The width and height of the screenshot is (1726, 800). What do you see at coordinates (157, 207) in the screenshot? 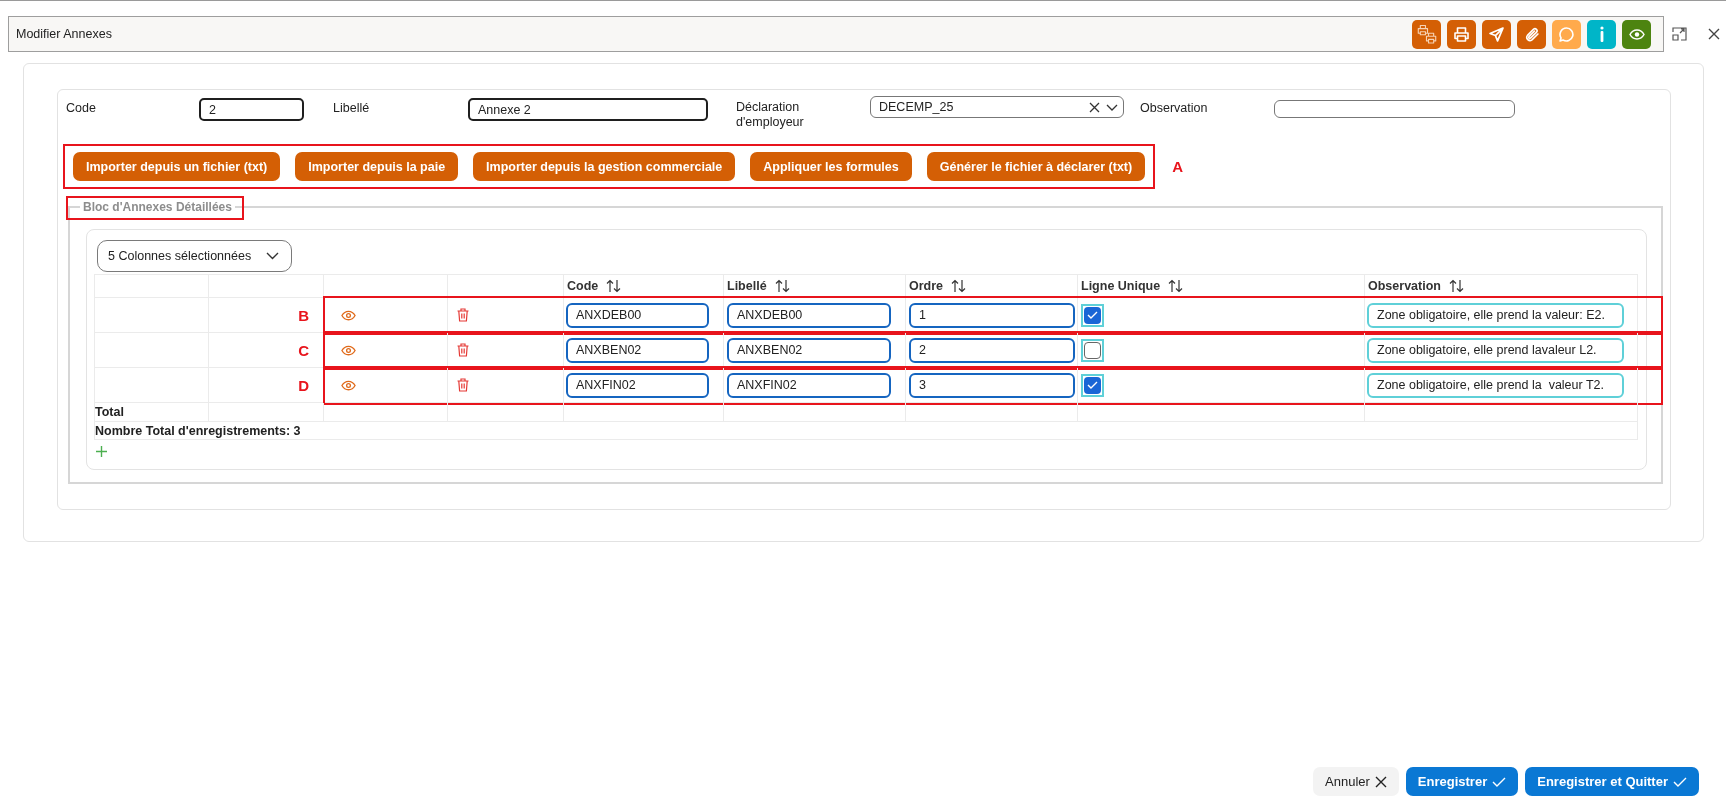
I see `section-legend: Bloc d'Annexes Détaillées` at bounding box center [157, 207].